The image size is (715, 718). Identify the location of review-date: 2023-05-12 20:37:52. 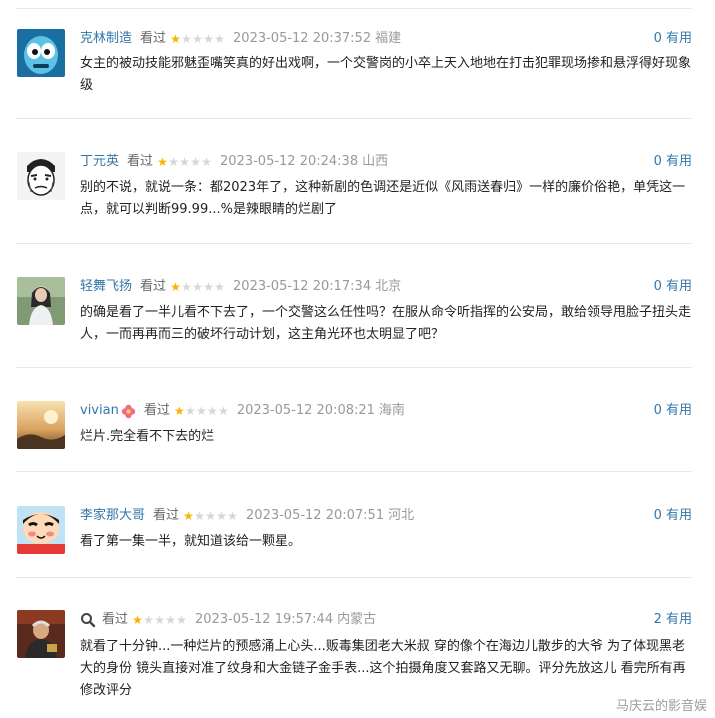
(302, 38).